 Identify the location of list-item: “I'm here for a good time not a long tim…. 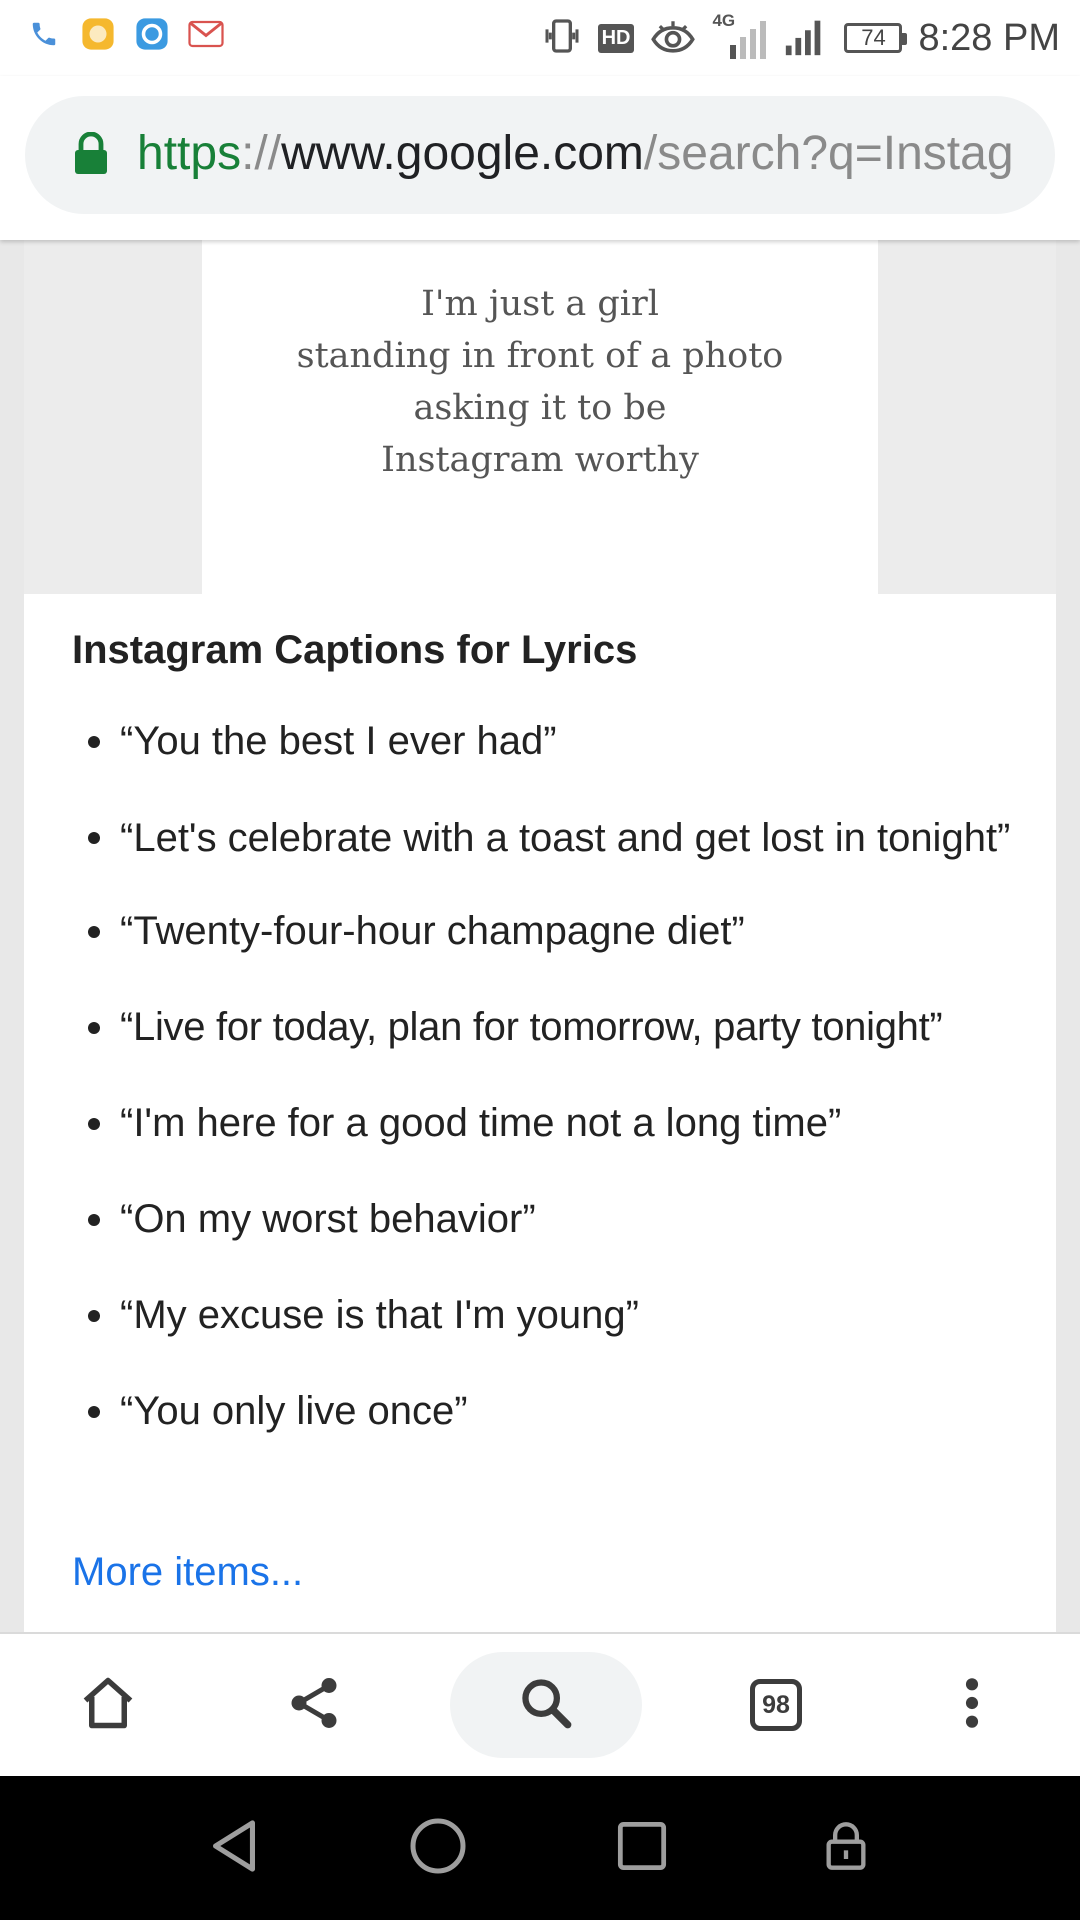
(552, 1123).